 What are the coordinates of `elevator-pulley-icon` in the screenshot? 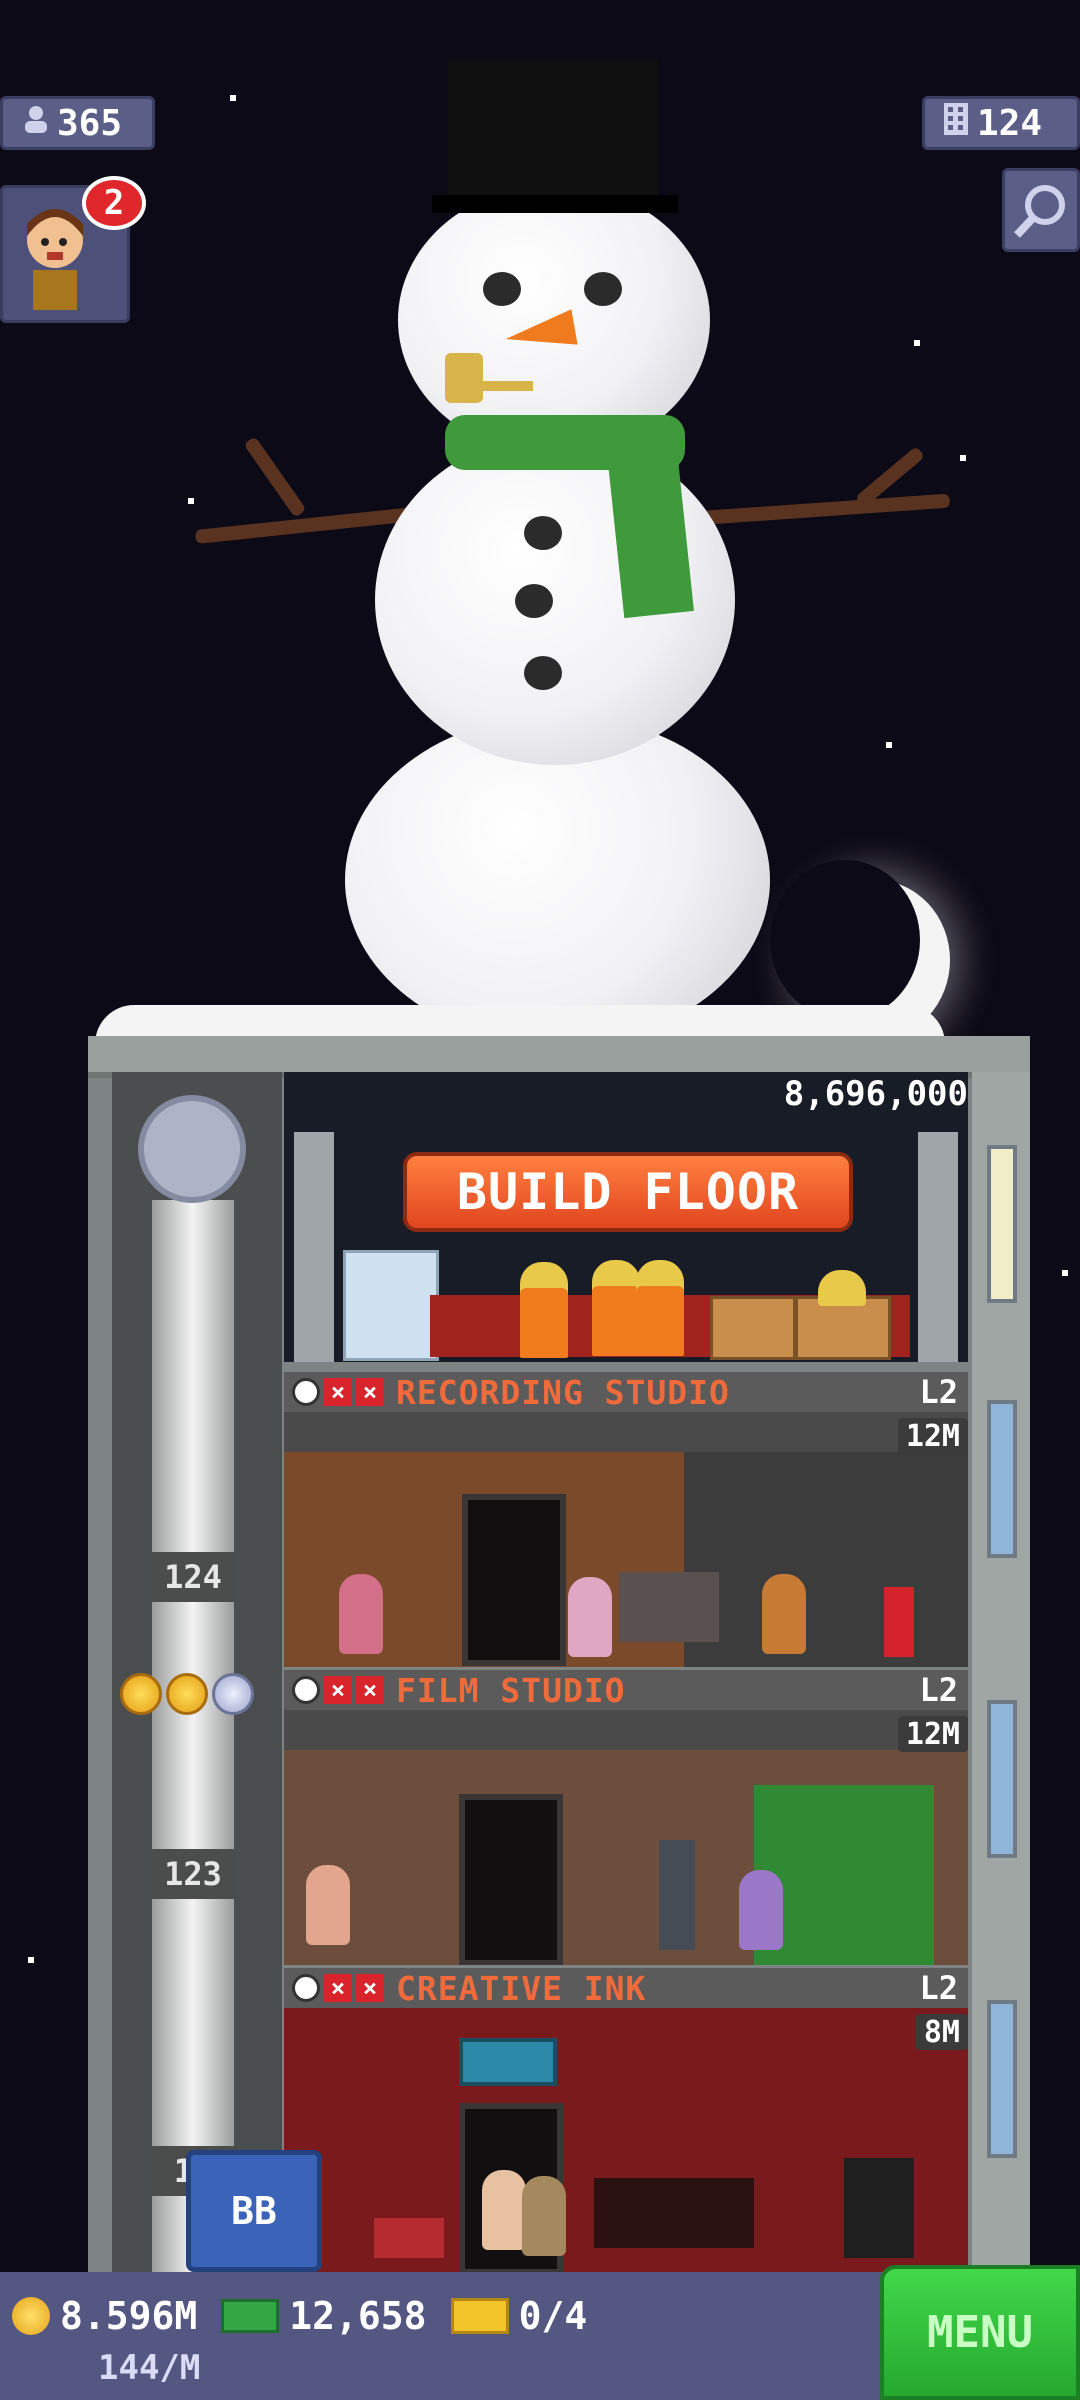 It's located at (192, 1149).